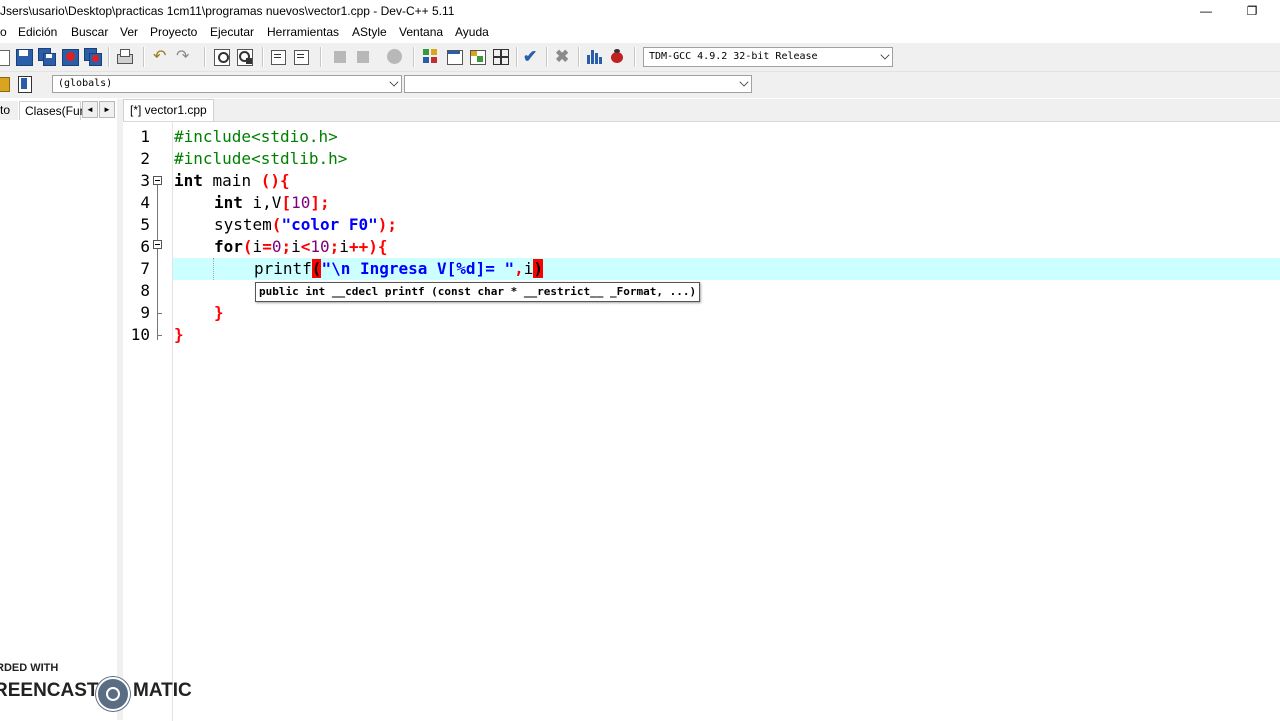 This screenshot has height=721, width=1280. I want to click on open-project-icon, so click(478, 57).